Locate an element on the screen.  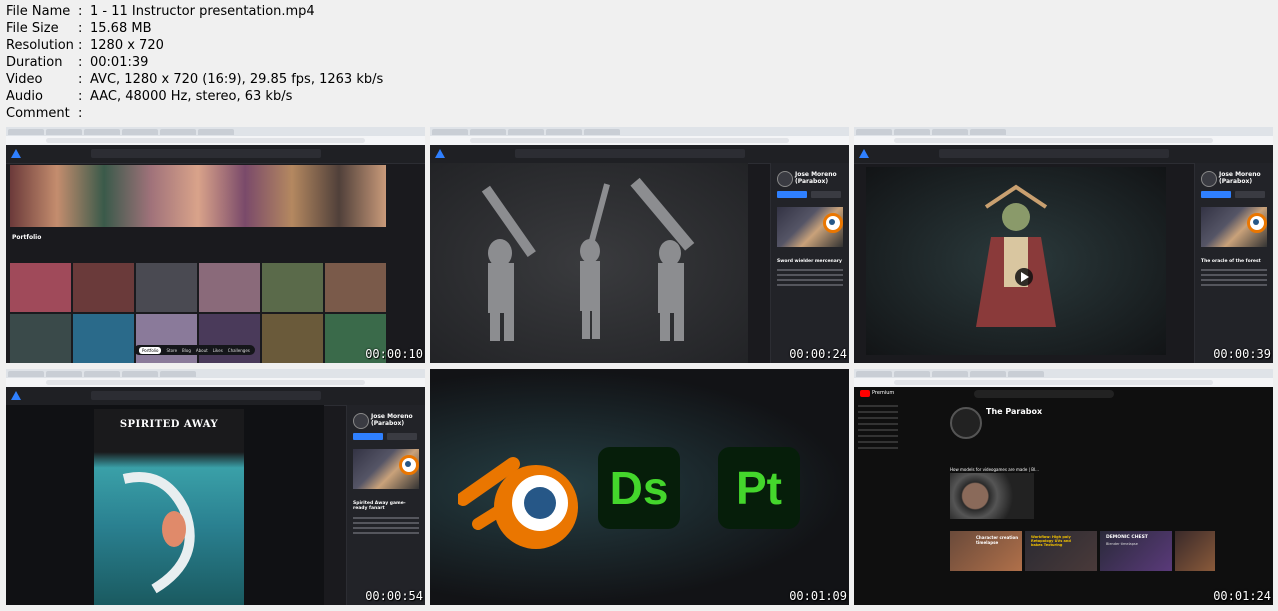
sword-figures-image is located at coordinates (588, 259).